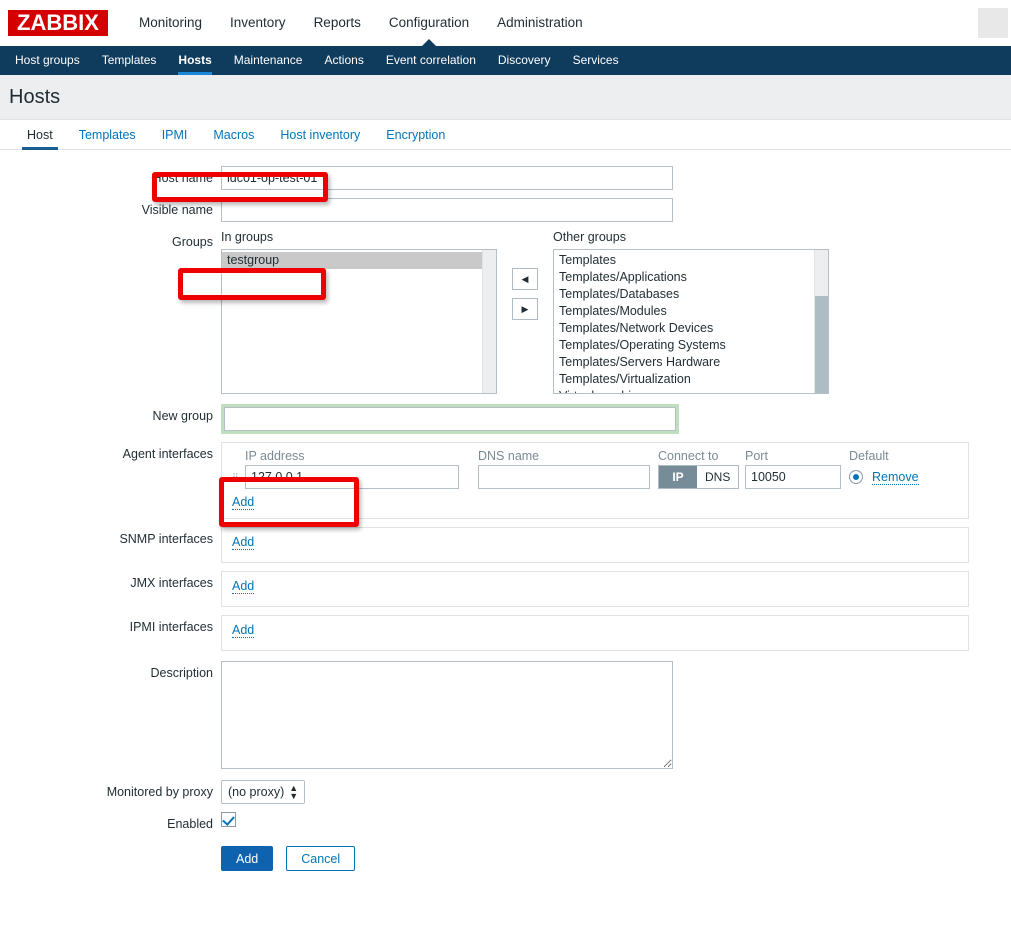 The width and height of the screenshot is (1011, 949). Describe the element at coordinates (171, 583) in the screenshot. I see `jmx-interfaces-label: JMX interfaces` at that location.